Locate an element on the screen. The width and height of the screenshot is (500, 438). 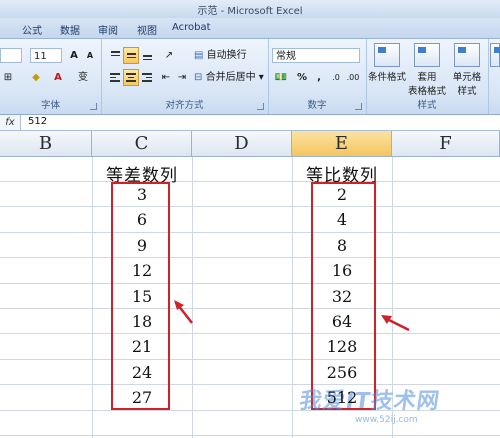
number-group: 常规 💵 % , .0 .00 数字 is located at coordinates (317, 76).